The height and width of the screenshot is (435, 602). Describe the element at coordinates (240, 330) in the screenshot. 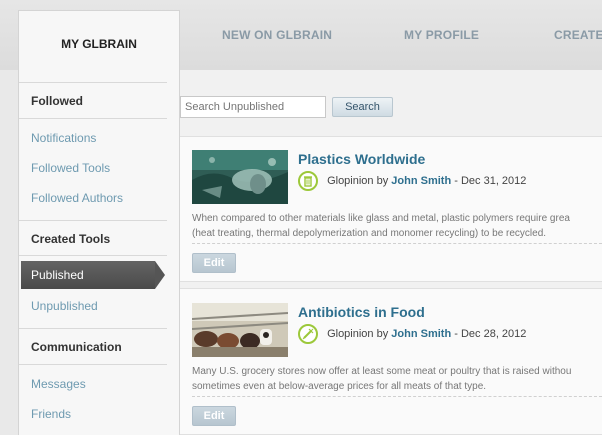

I see `antibiotics-thumbnail` at that location.